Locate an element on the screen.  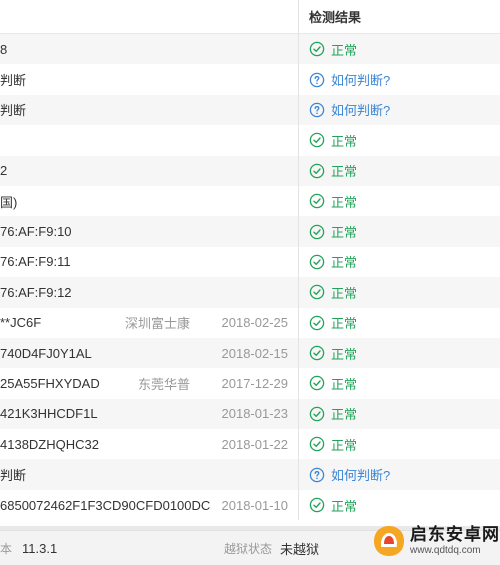
table-row: 4138DZHQHC32 2018-01-22 正常 is located at coordinates (250, 444).